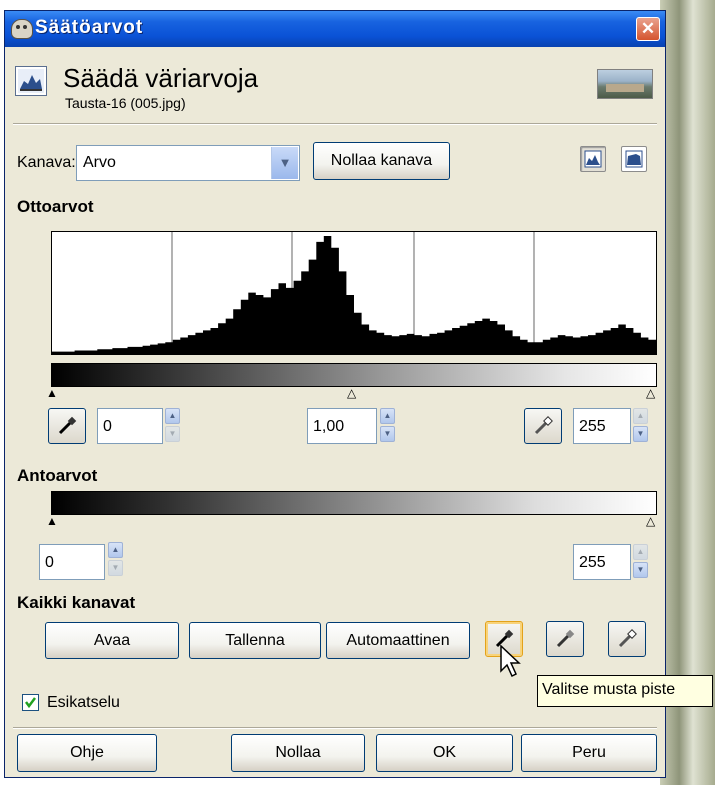 Image resolution: width=715 pixels, height=785 pixels. What do you see at coordinates (87, 753) in the screenshot?
I see `help-button: Ohje` at bounding box center [87, 753].